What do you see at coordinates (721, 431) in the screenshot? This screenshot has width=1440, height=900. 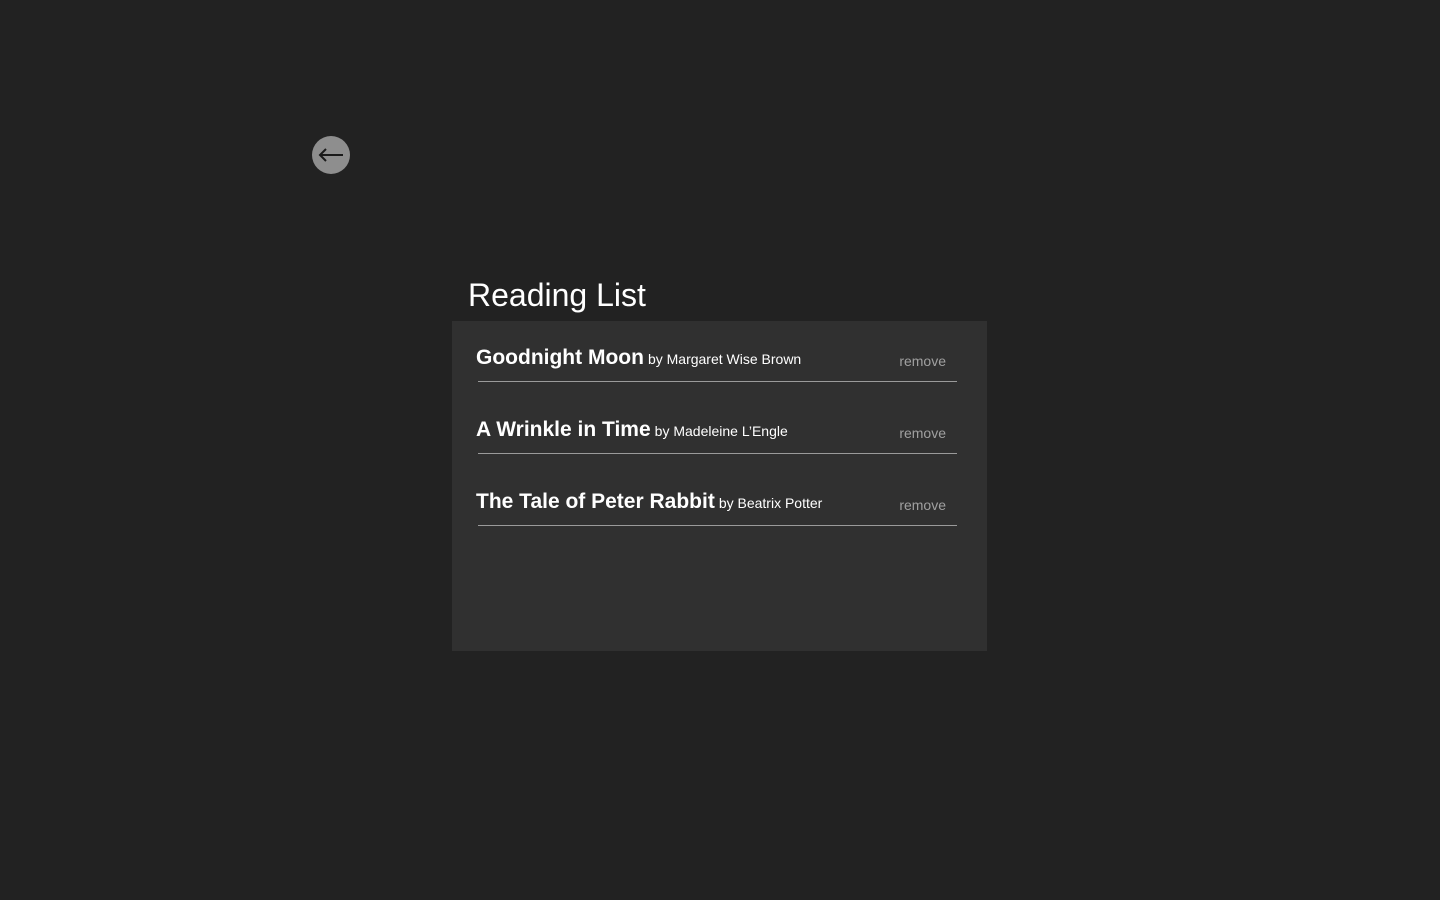 I see `book-author: by Madeleine L’Engle` at bounding box center [721, 431].